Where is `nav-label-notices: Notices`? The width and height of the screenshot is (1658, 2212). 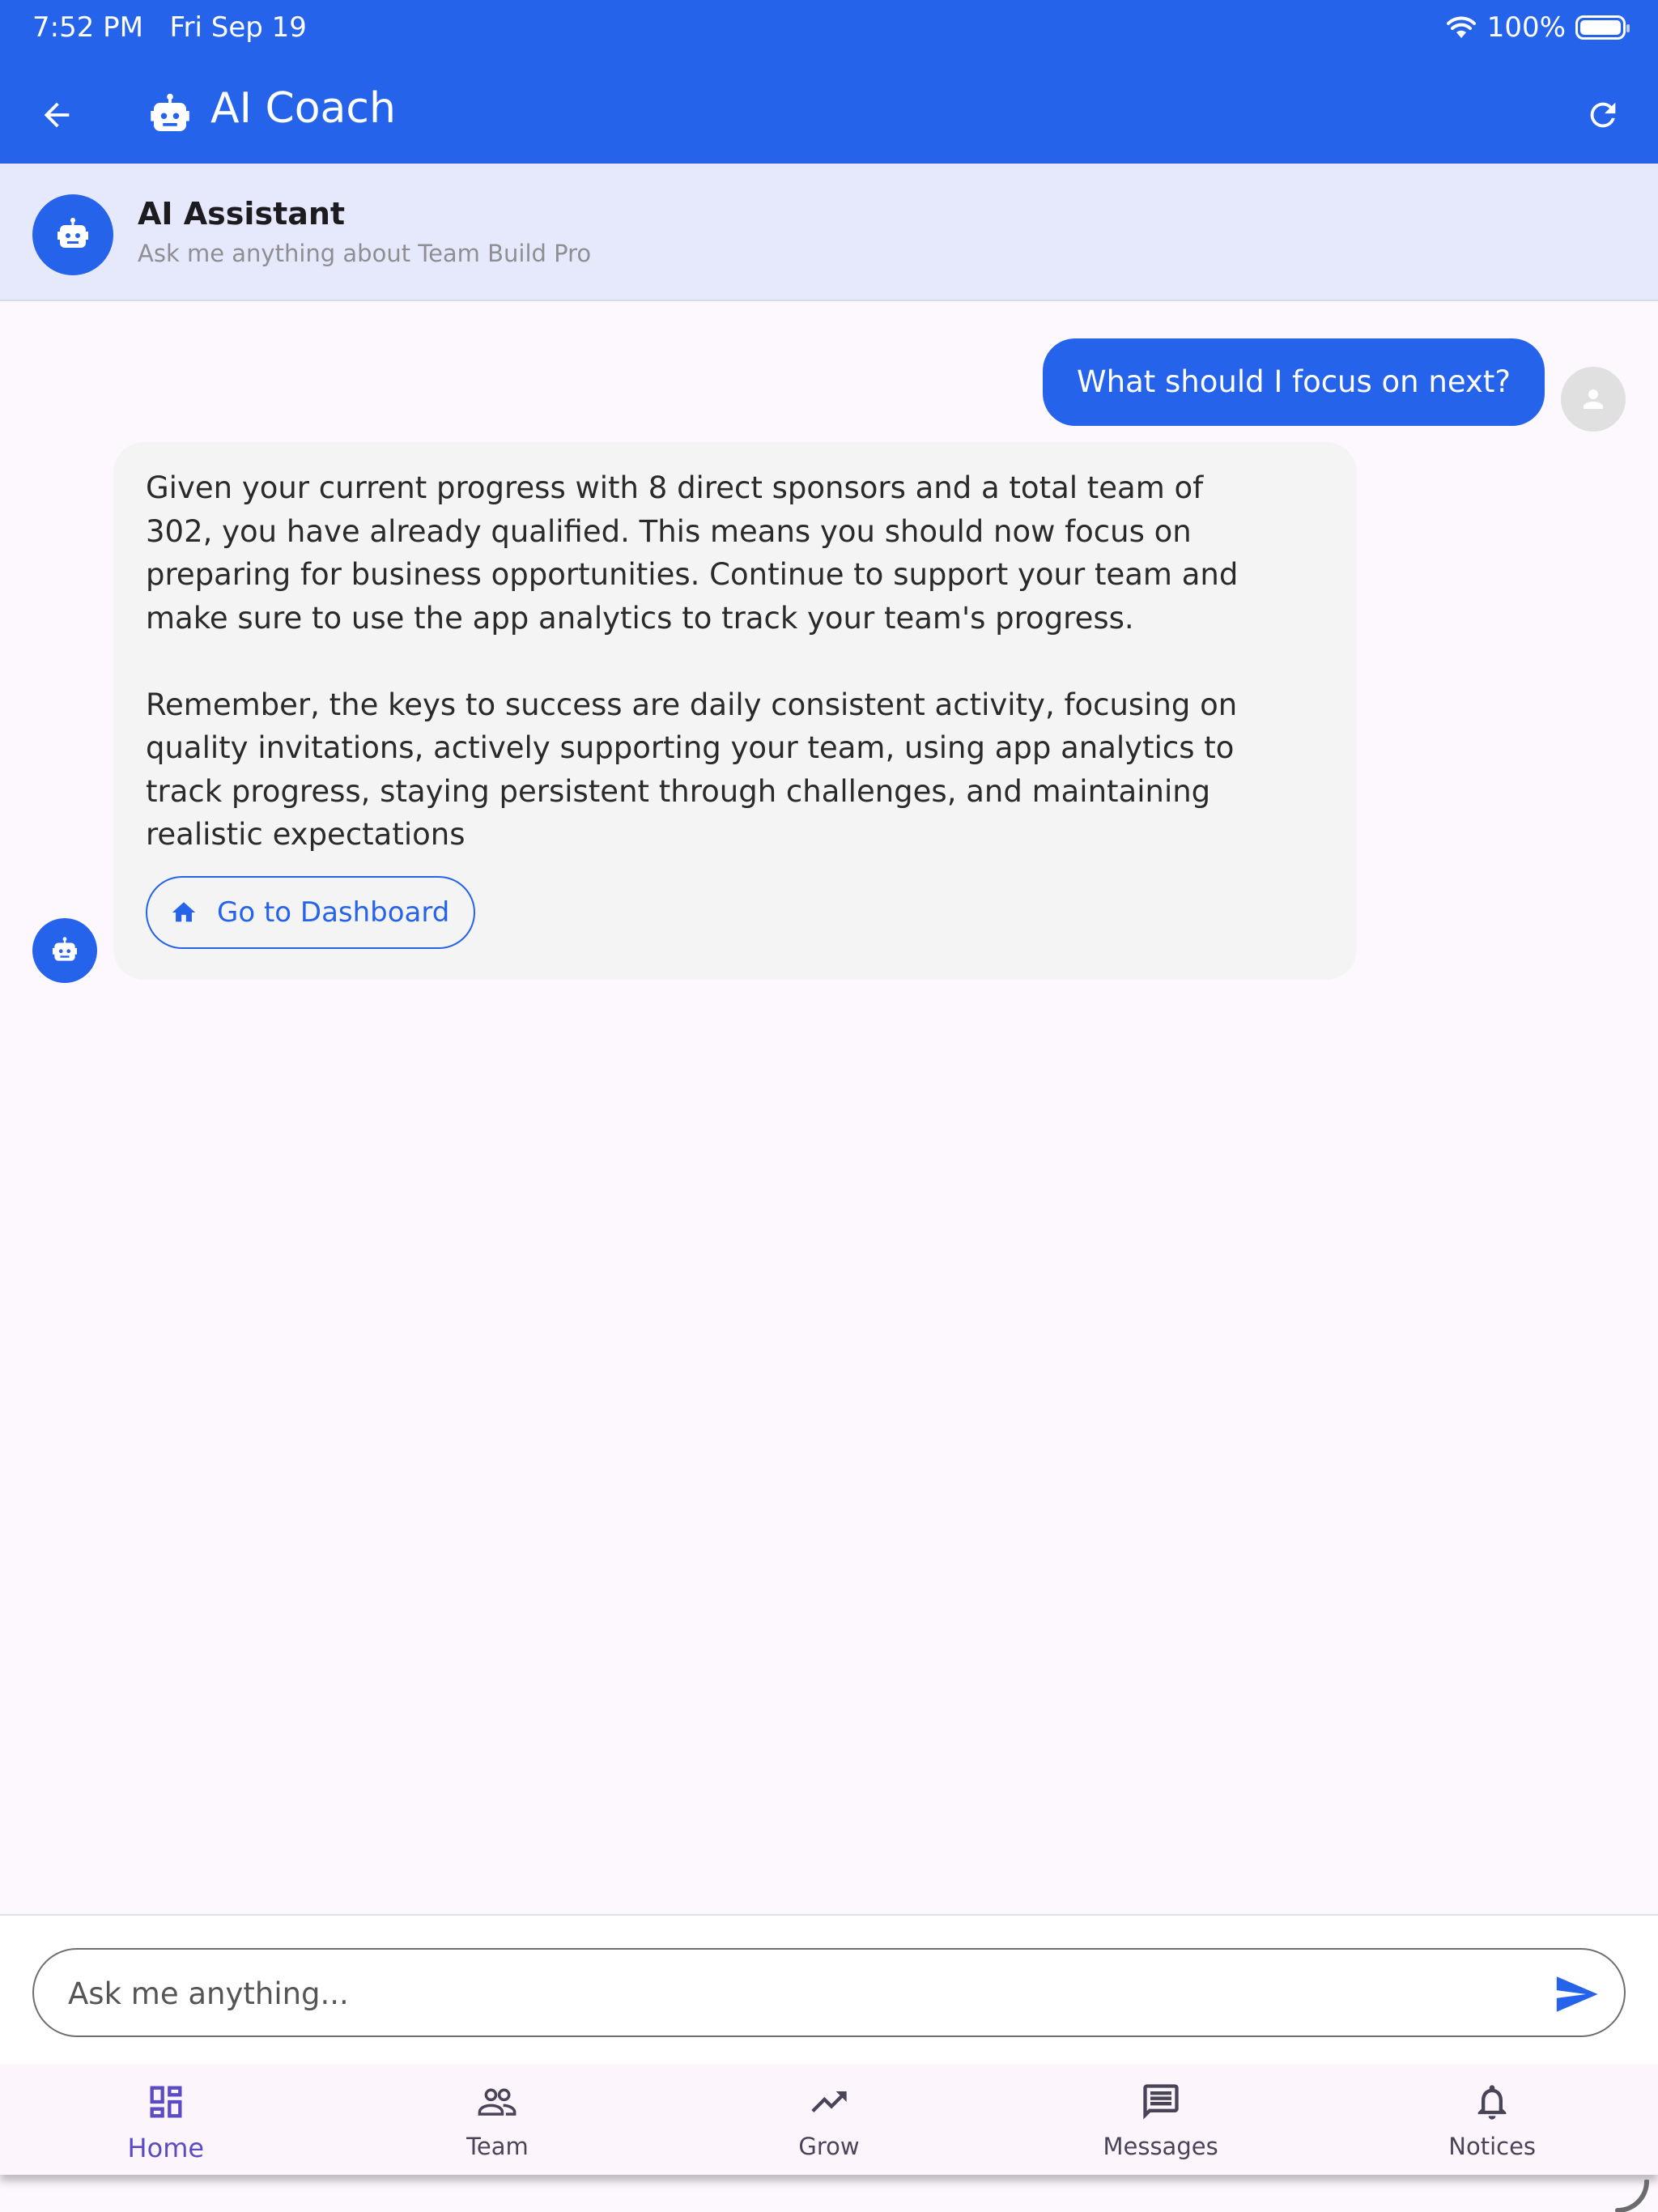 nav-label-notices: Notices is located at coordinates (1492, 2147).